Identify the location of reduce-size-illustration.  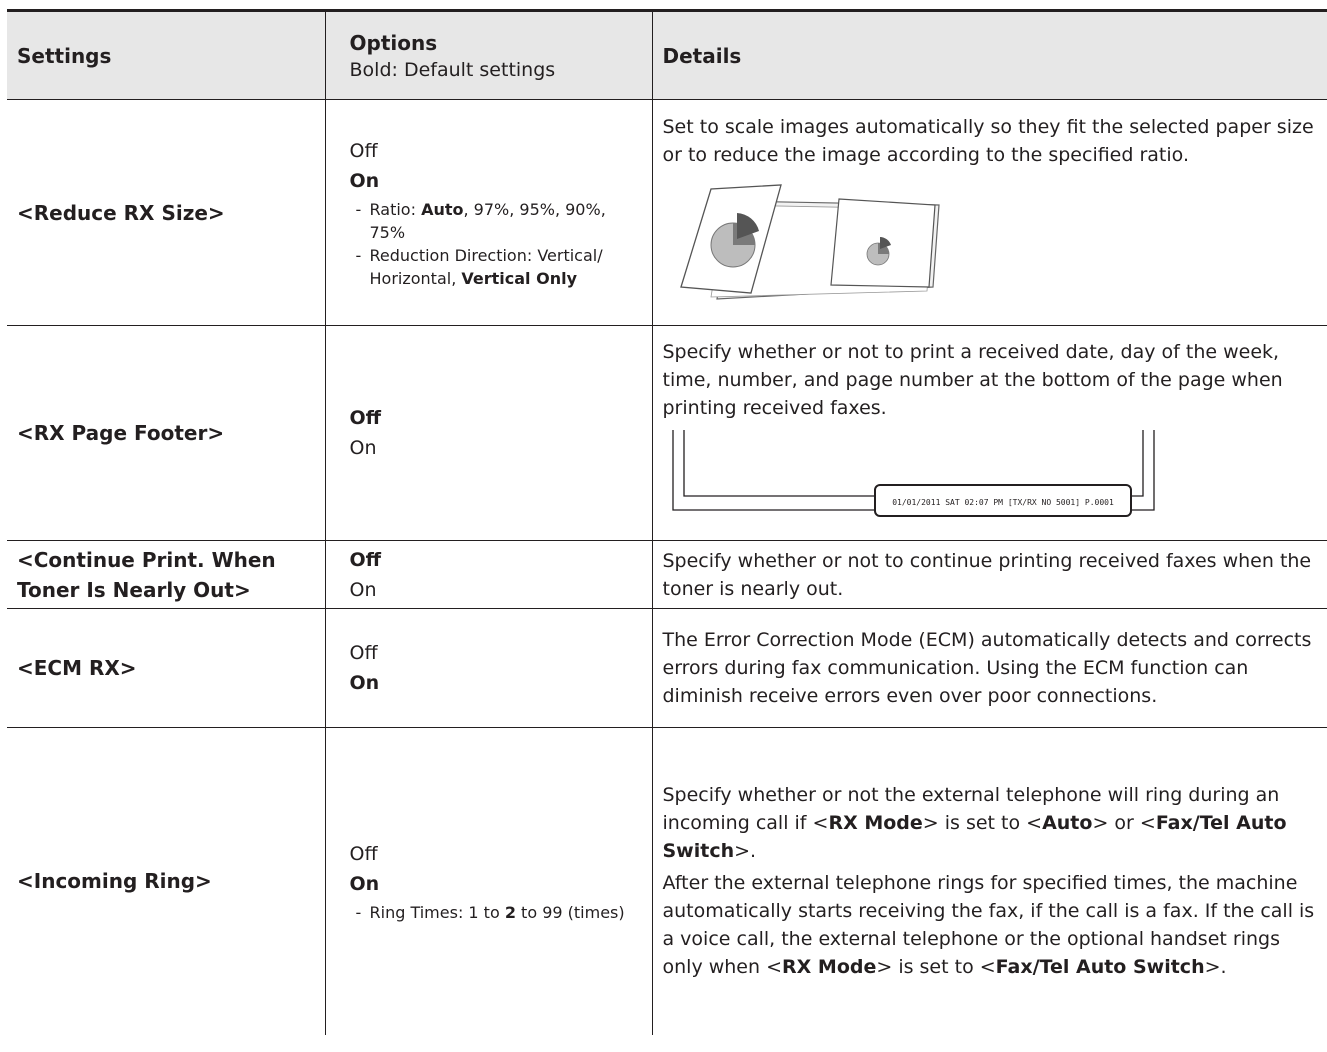
(809, 241).